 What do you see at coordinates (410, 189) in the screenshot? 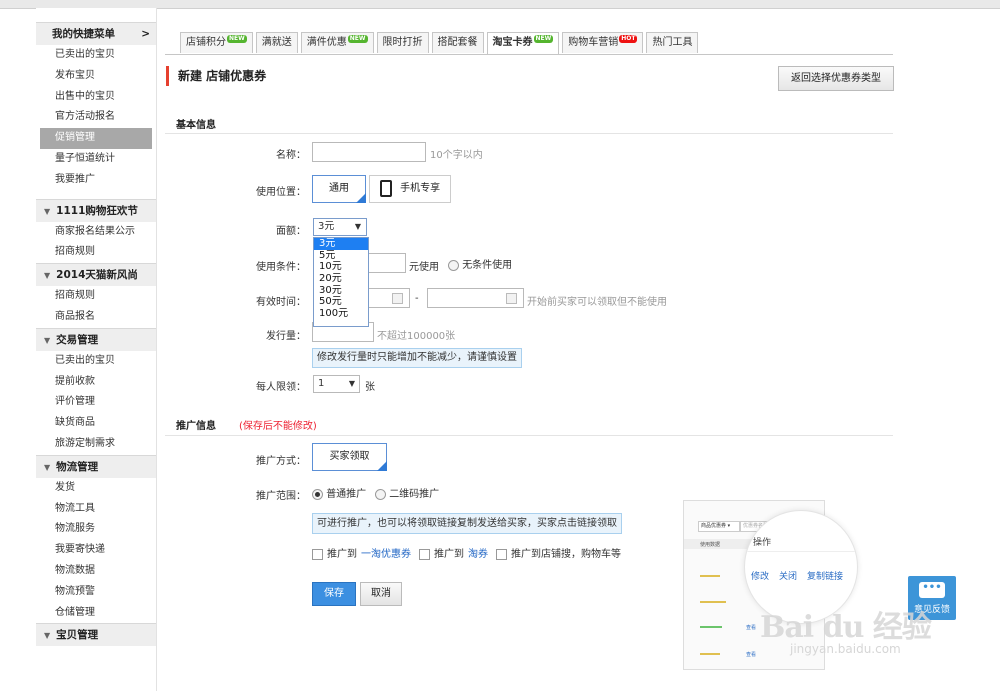
I see `position-mobile-option: 手机专享` at bounding box center [410, 189].